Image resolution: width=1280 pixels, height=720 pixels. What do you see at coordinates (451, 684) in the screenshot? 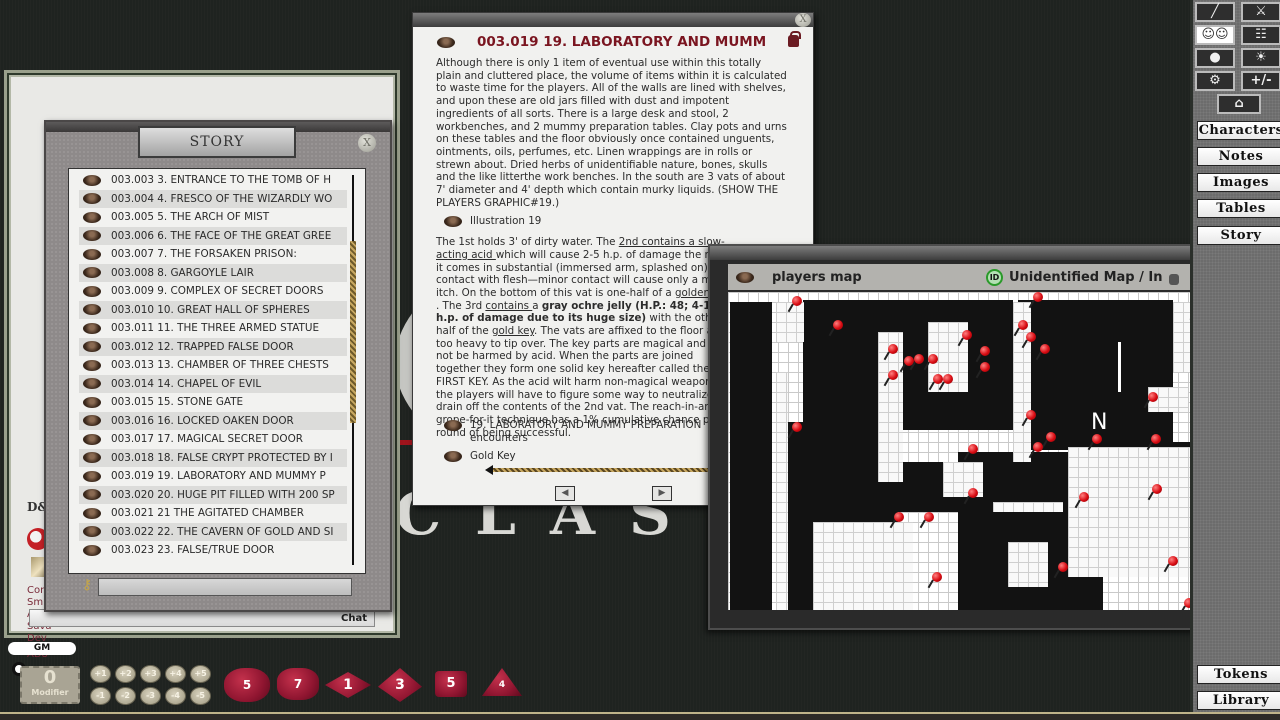
I see `d6-die-icon: 5` at bounding box center [451, 684].